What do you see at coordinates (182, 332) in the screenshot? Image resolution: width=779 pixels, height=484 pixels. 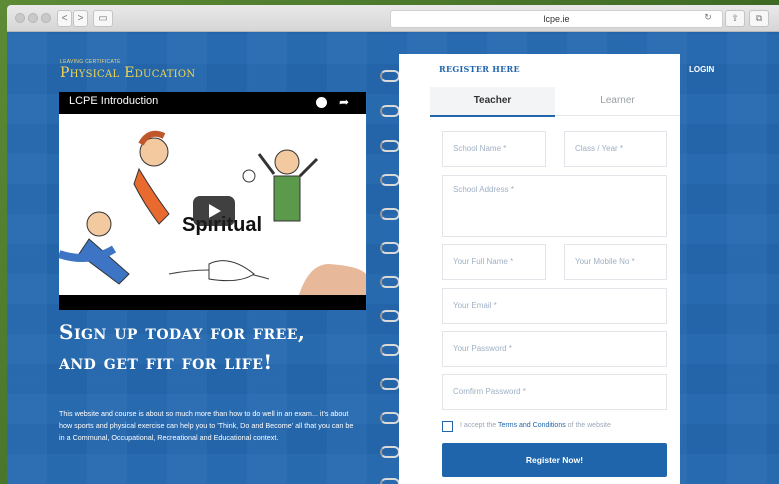 I see `headline-line-1: Sign up today for free,` at bounding box center [182, 332].